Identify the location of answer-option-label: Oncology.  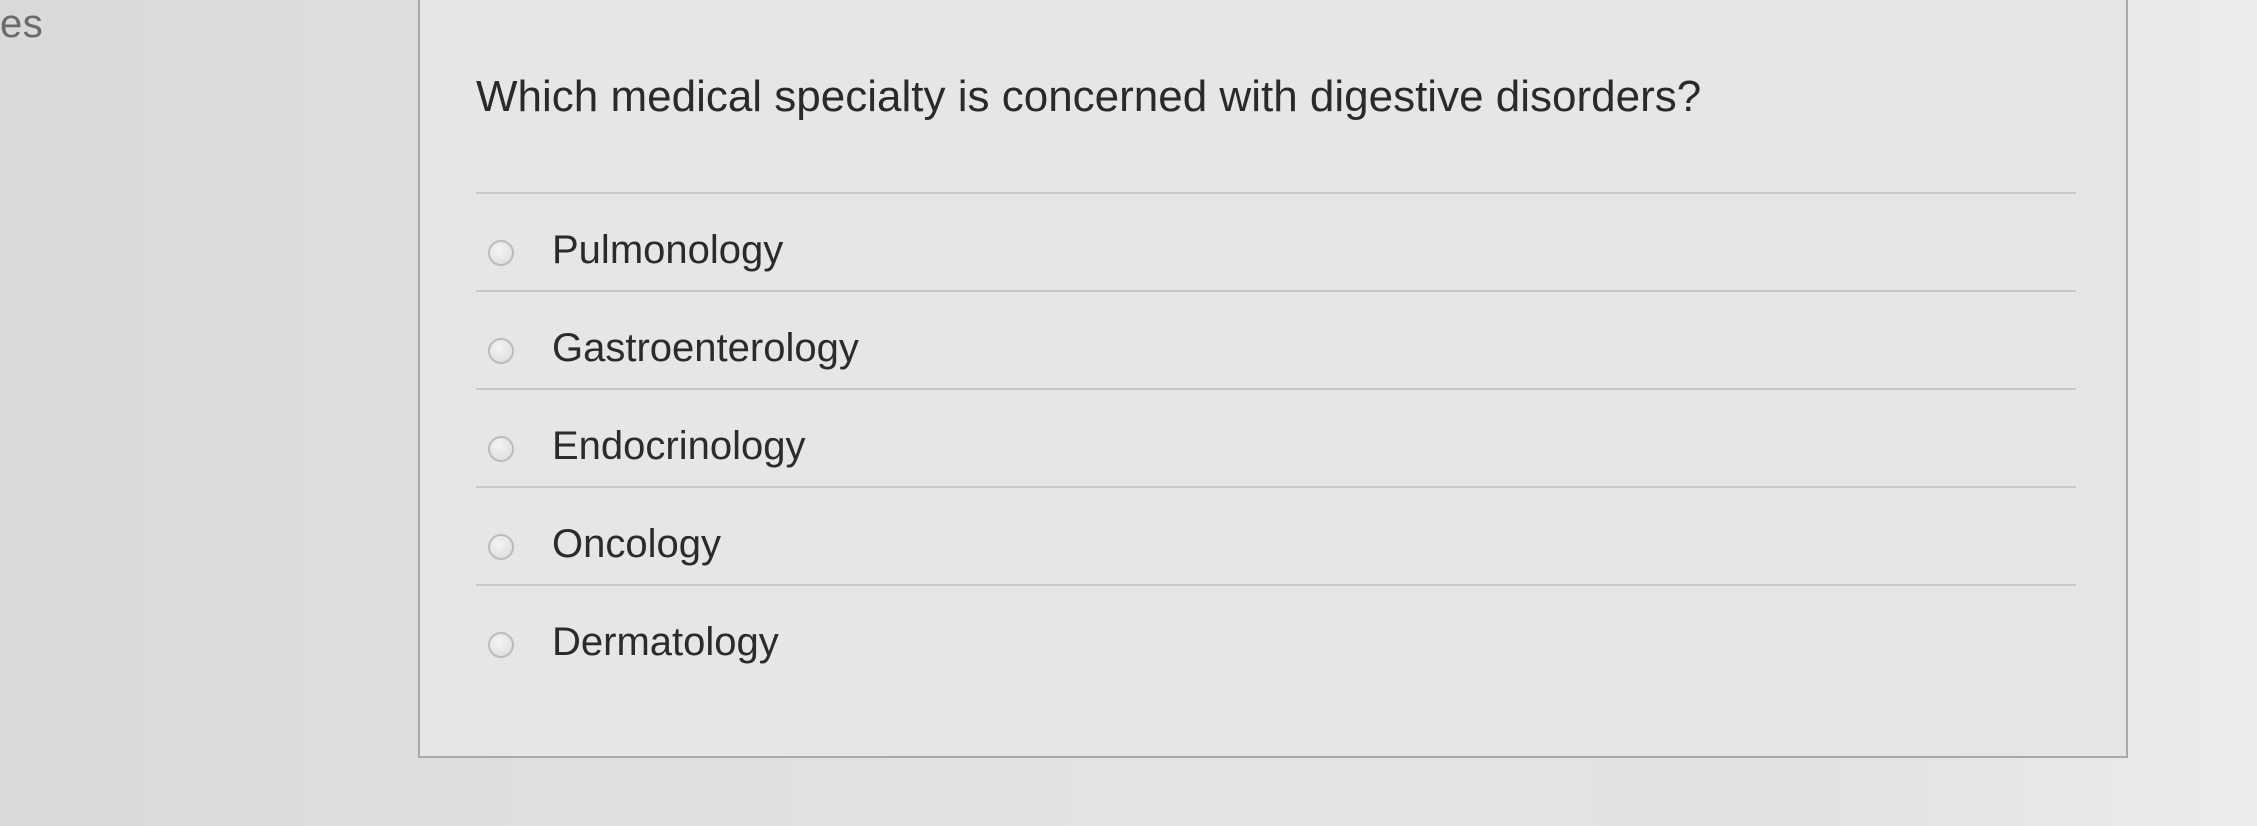
(636, 544).